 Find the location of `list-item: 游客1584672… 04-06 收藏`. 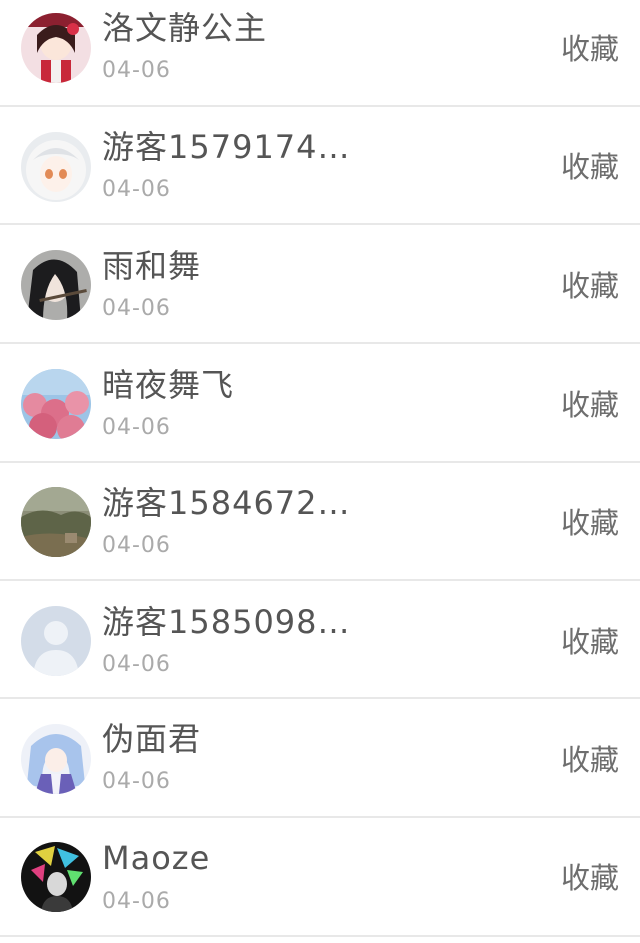

list-item: 游客1584672… 04-06 收藏 is located at coordinates (320, 522).